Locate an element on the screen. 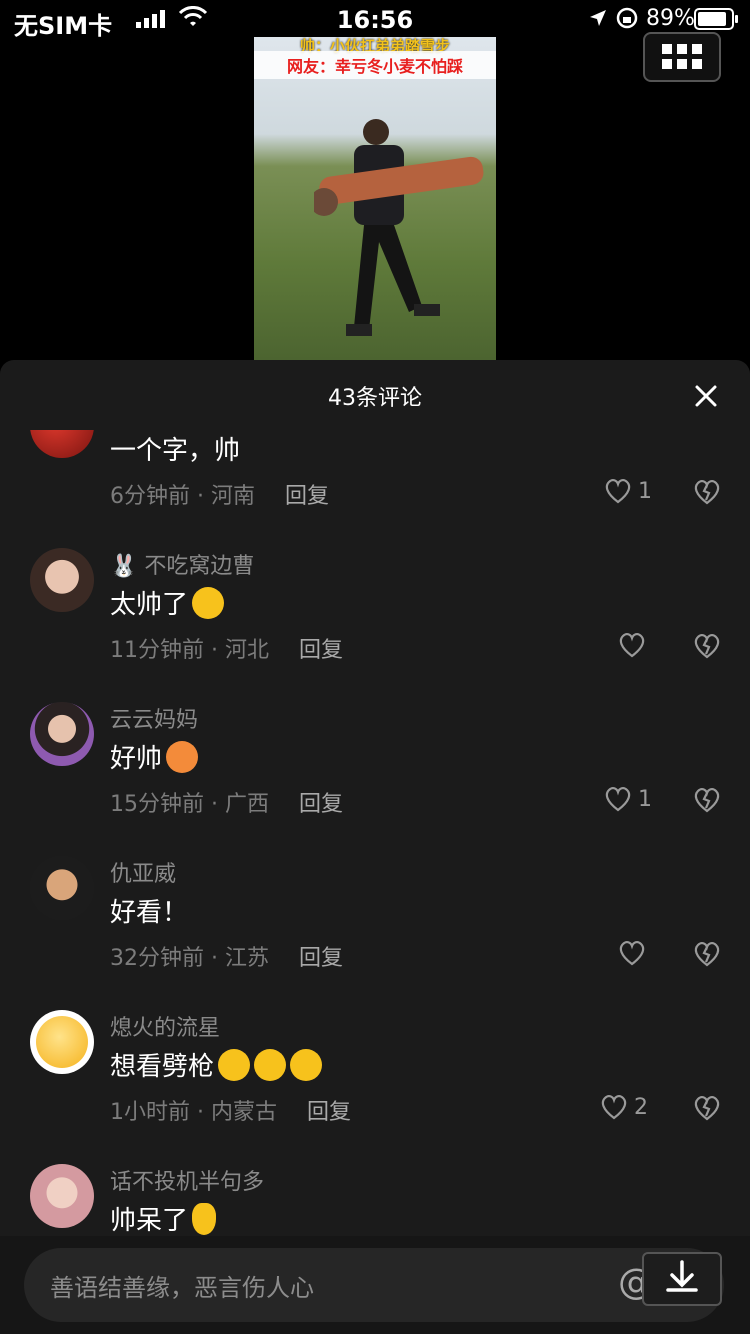  comment-meta: 11分钟前 · 河北 回复 is located at coordinates (226, 650).